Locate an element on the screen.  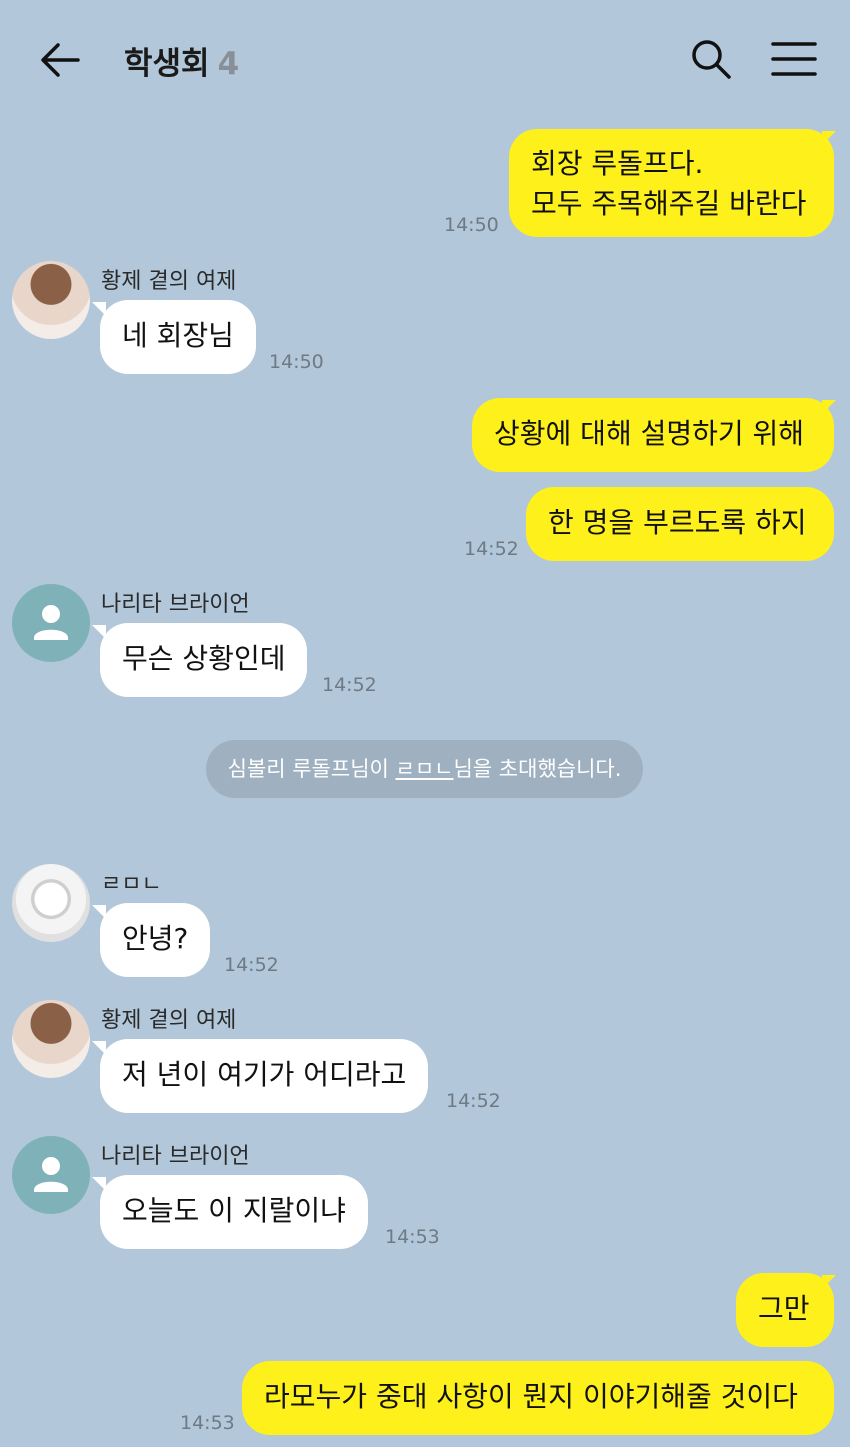
message-bubble: 회장 루돌프다. 모두 주목해주길 바란다 is located at coordinates (671, 183).